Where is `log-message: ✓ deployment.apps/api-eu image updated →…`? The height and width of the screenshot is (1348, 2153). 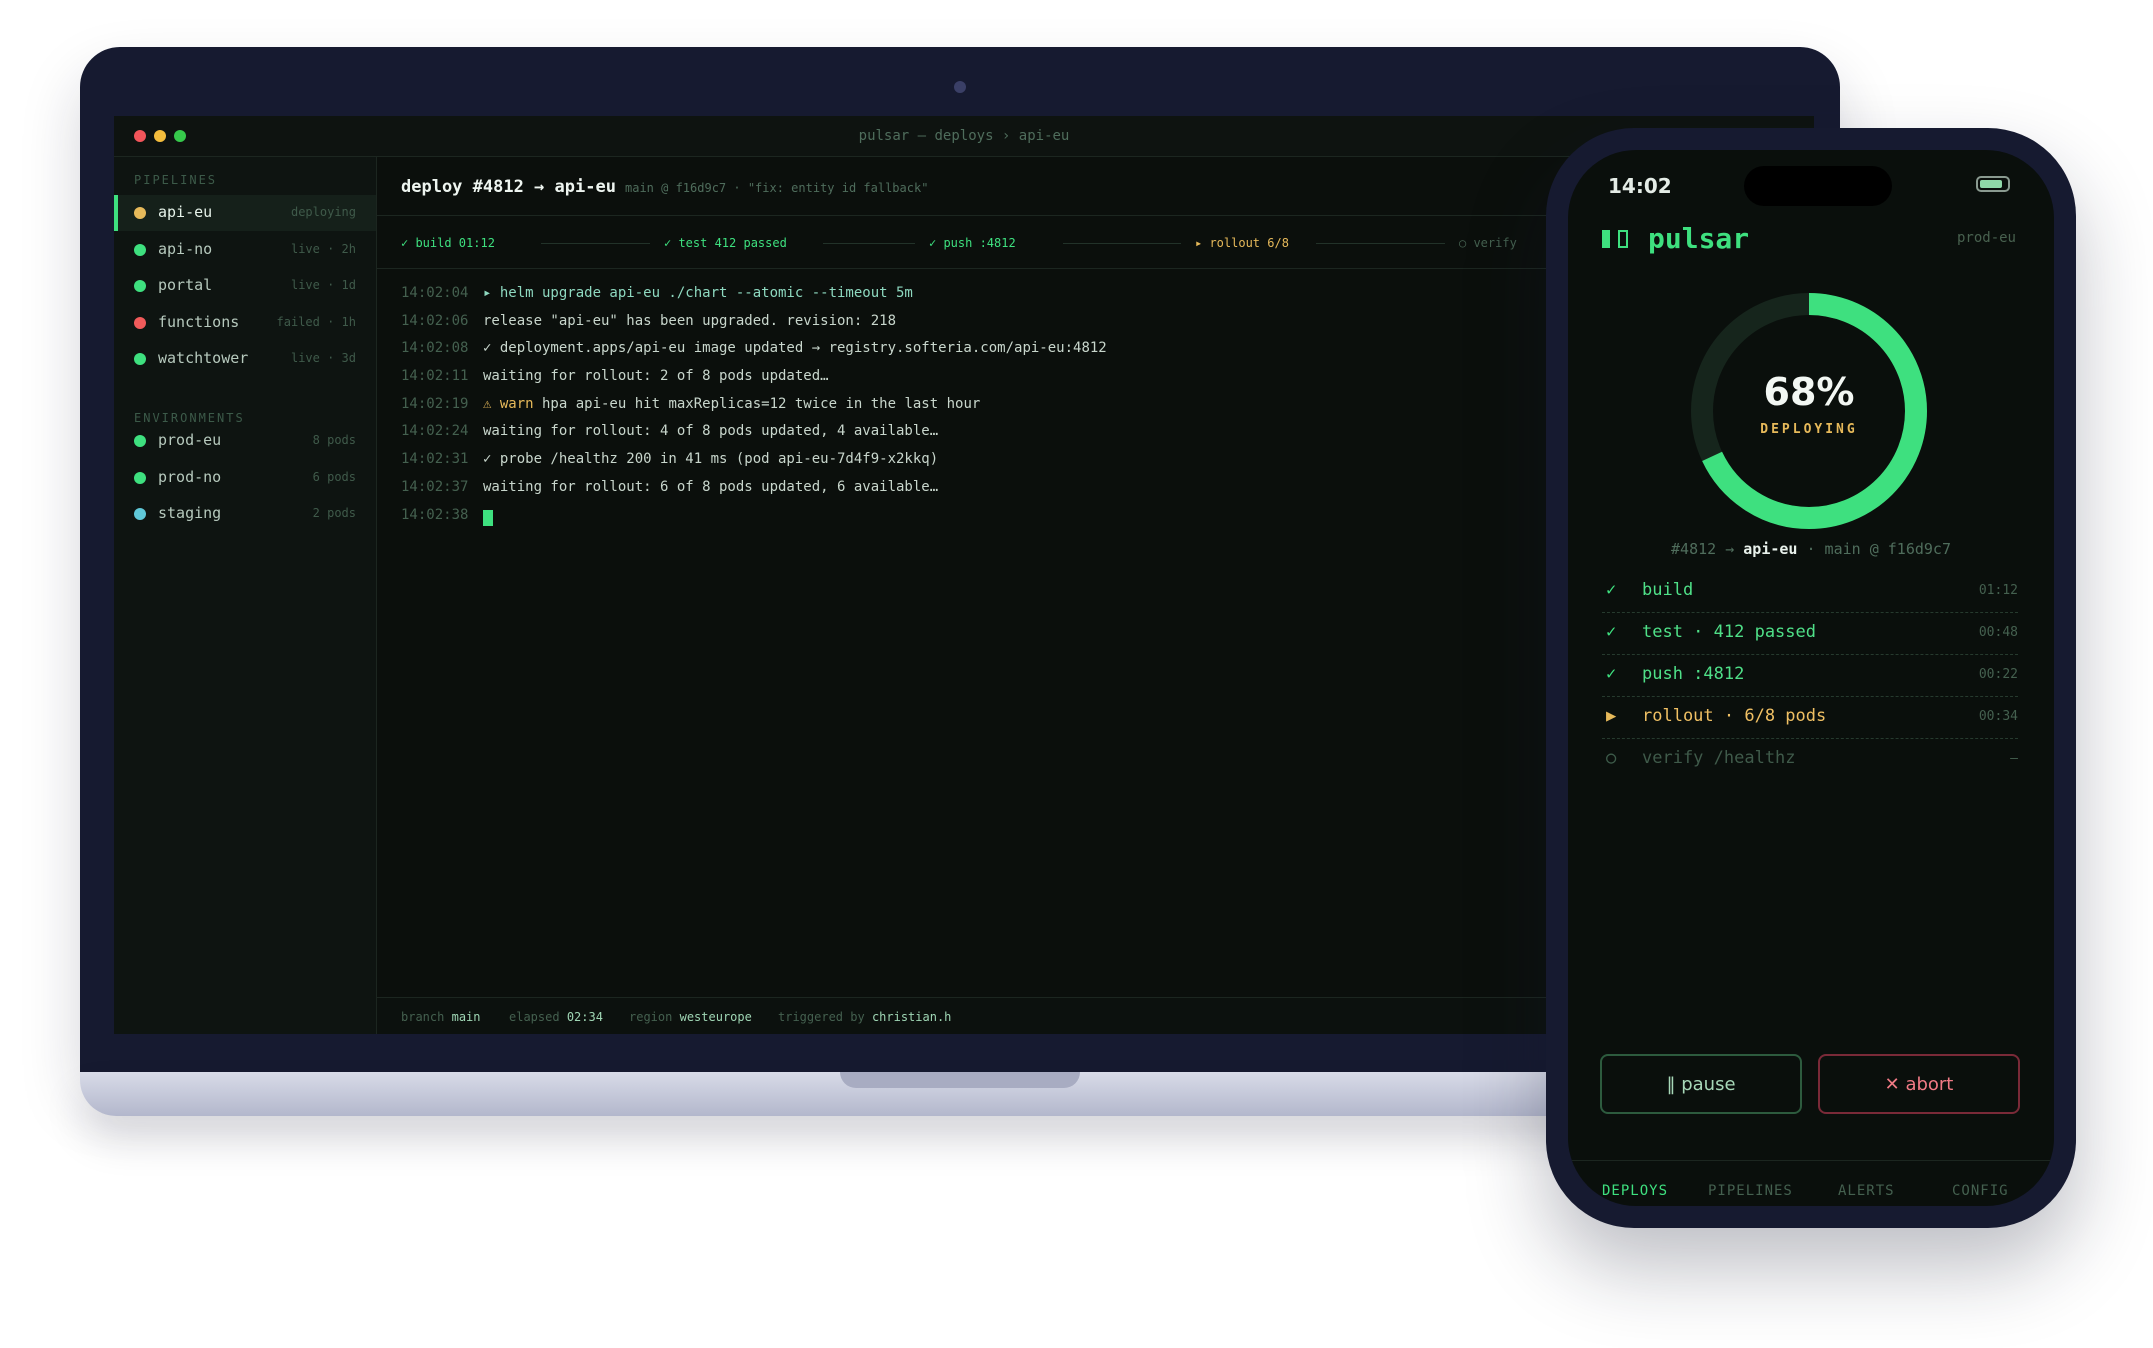 log-message: ✓ deployment.apps/api-eu image updated →… is located at coordinates (795, 348).